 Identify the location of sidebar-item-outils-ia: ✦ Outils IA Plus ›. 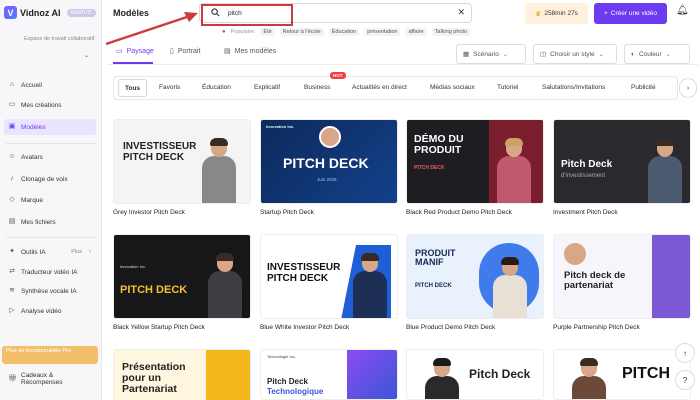
(50, 252).